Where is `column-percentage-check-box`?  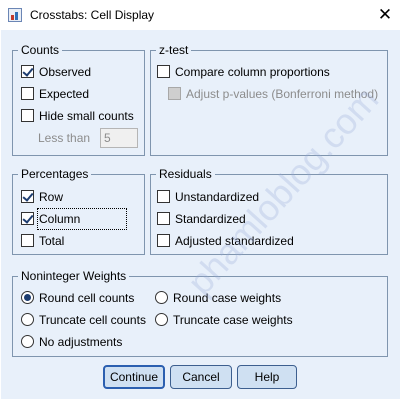
column-percentage-check-box is located at coordinates (27, 218).